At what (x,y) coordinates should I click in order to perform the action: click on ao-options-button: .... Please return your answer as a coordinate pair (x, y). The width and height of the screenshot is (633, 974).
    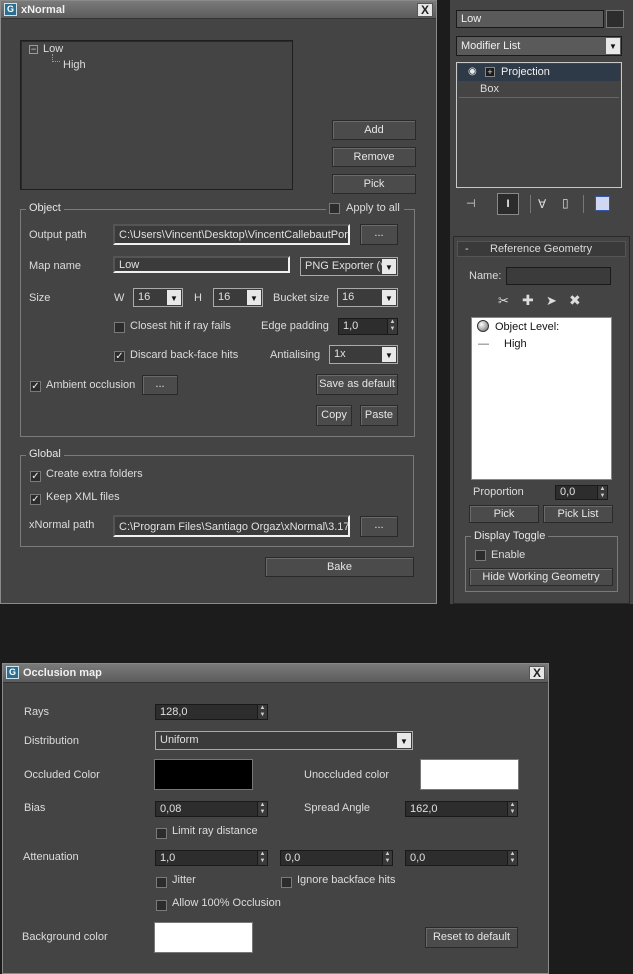
    Looking at the image, I should click on (160, 385).